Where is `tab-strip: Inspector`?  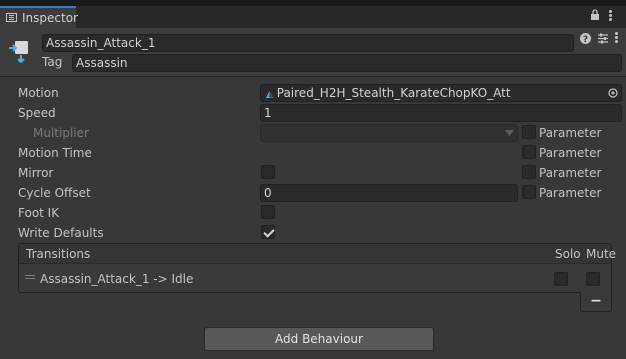 tab-strip: Inspector is located at coordinates (313, 14).